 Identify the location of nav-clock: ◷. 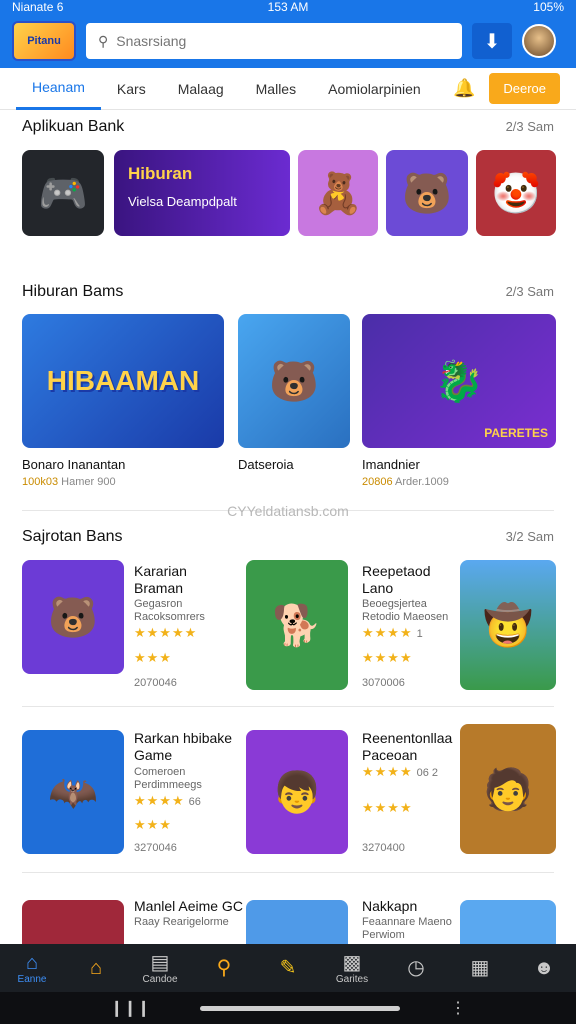
(416, 968).